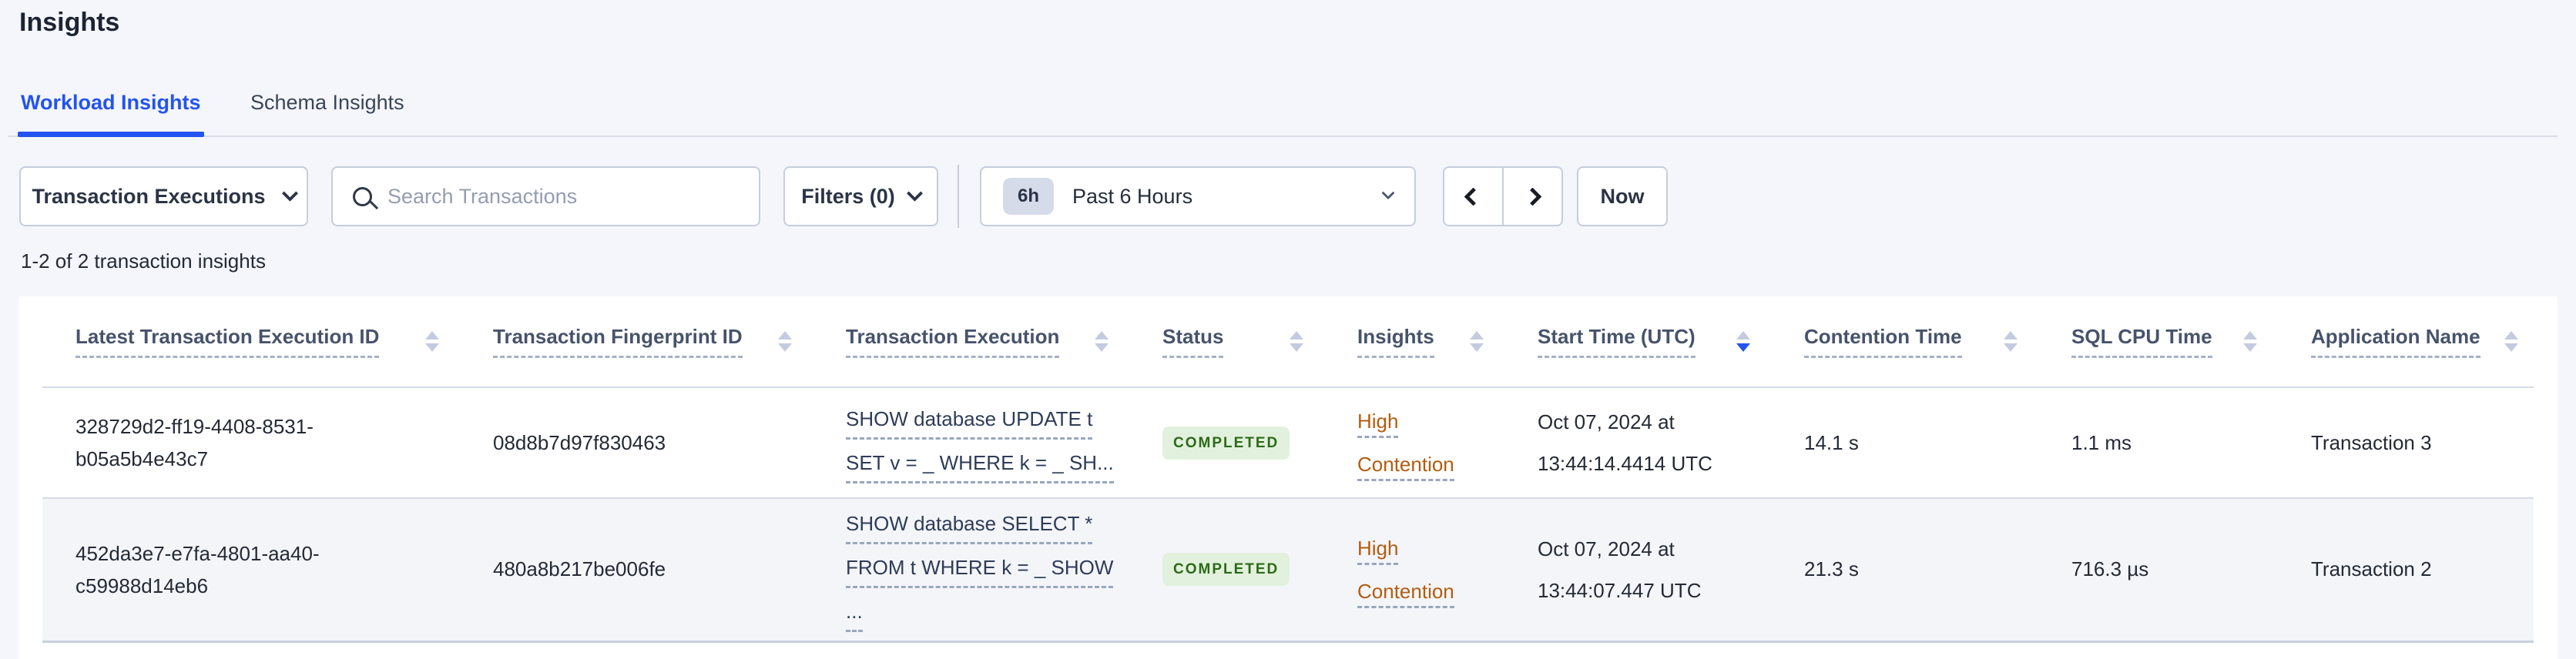  What do you see at coordinates (111, 103) in the screenshot?
I see `tab-workload-insights: Workload Insights` at bounding box center [111, 103].